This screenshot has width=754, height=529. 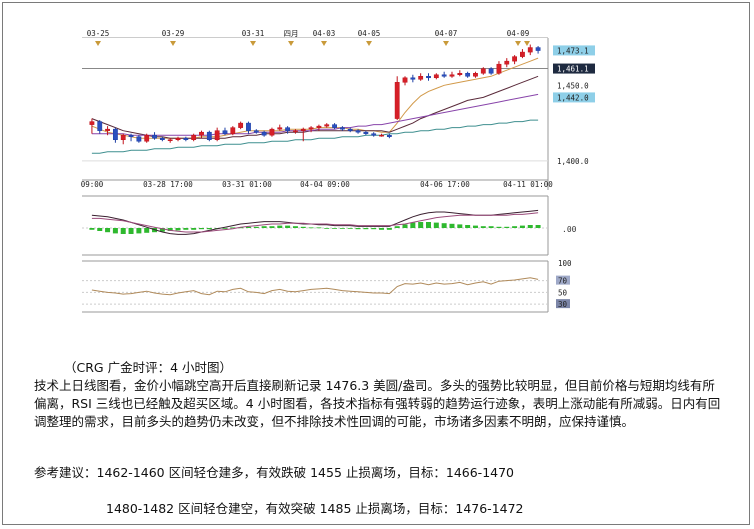 I want to click on top-axis-label: 03-25, so click(x=98, y=33).